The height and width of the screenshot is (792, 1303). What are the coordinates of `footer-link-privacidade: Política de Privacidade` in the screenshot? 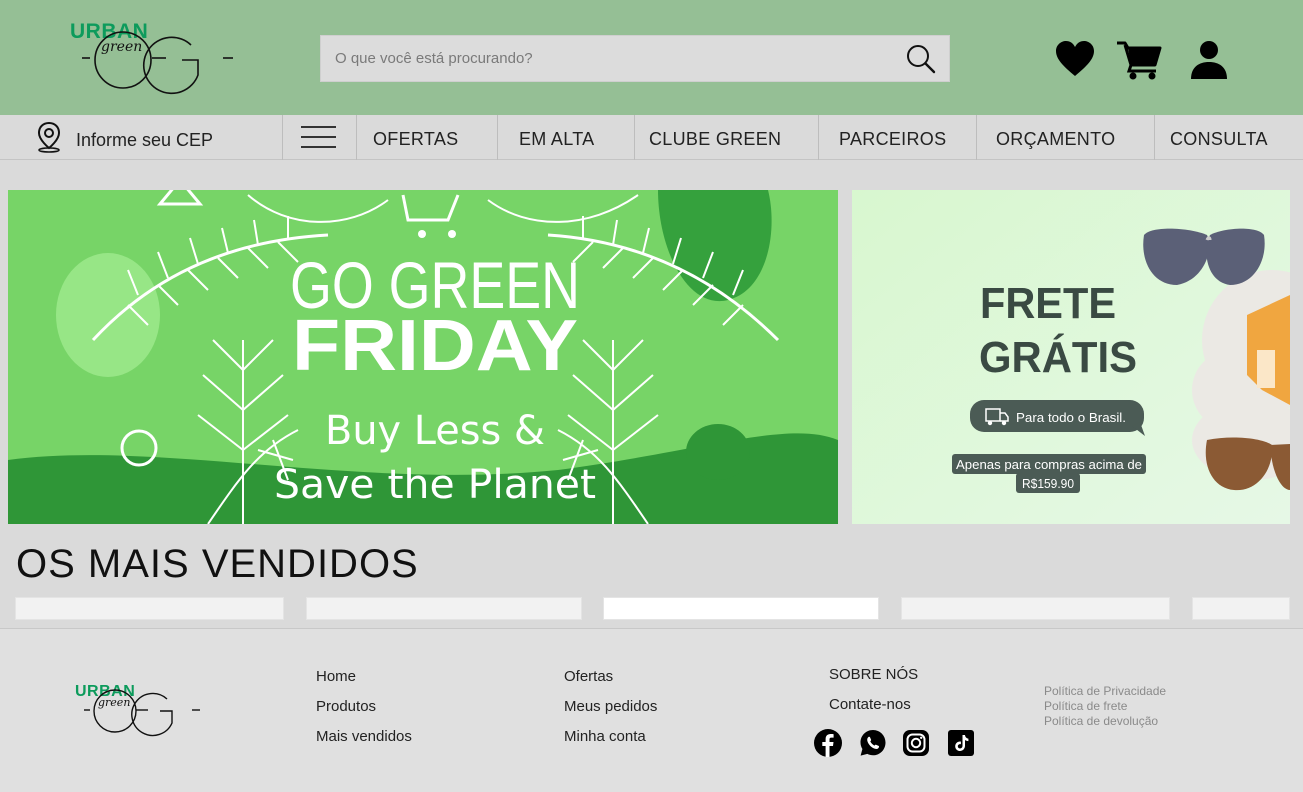 It's located at (1105, 691).